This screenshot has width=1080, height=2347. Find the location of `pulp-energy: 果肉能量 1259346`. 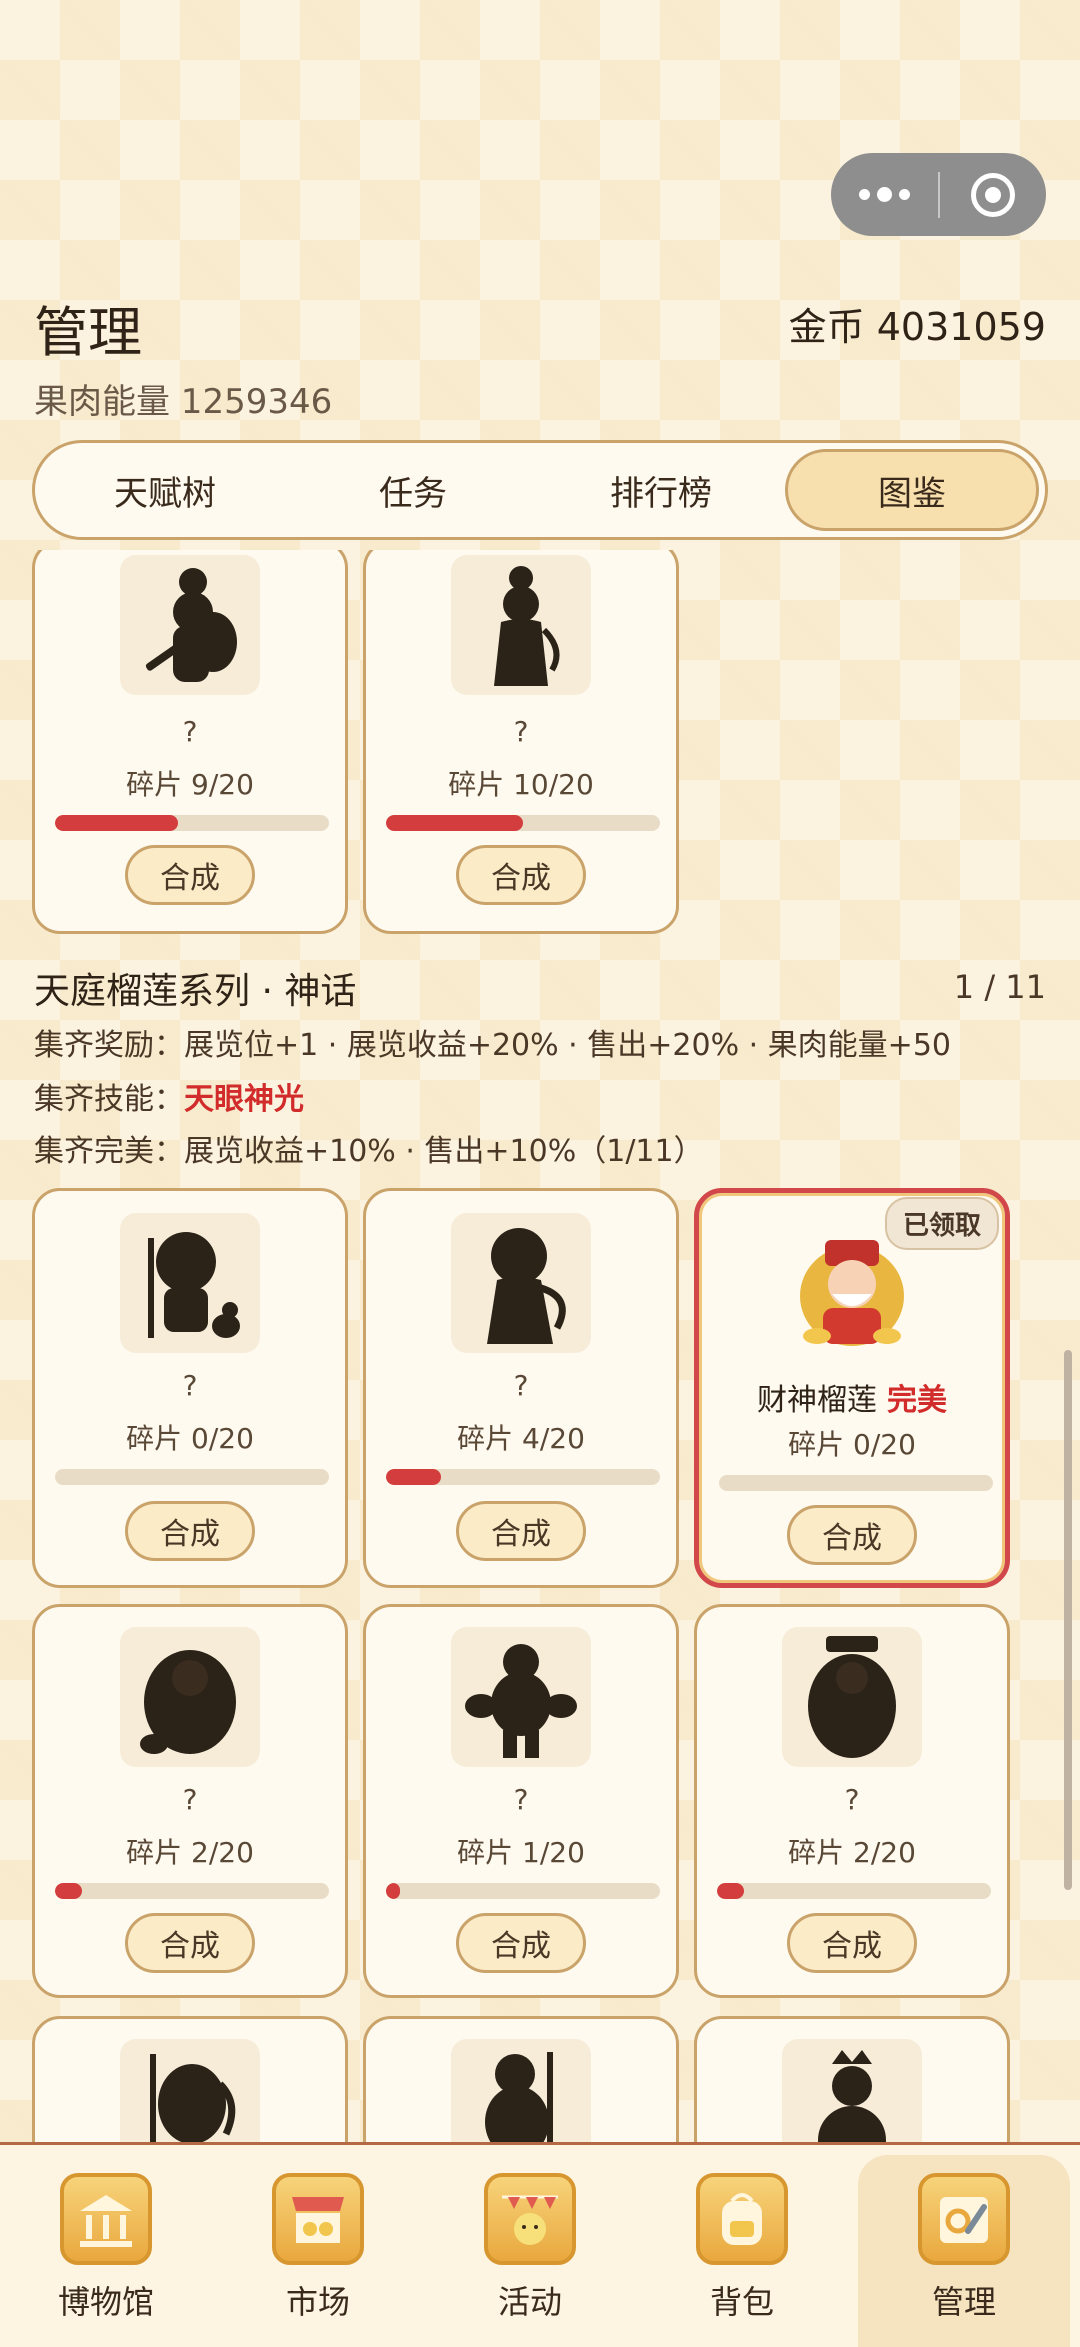

pulp-energy: 果肉能量 1259346 is located at coordinates (183, 402).